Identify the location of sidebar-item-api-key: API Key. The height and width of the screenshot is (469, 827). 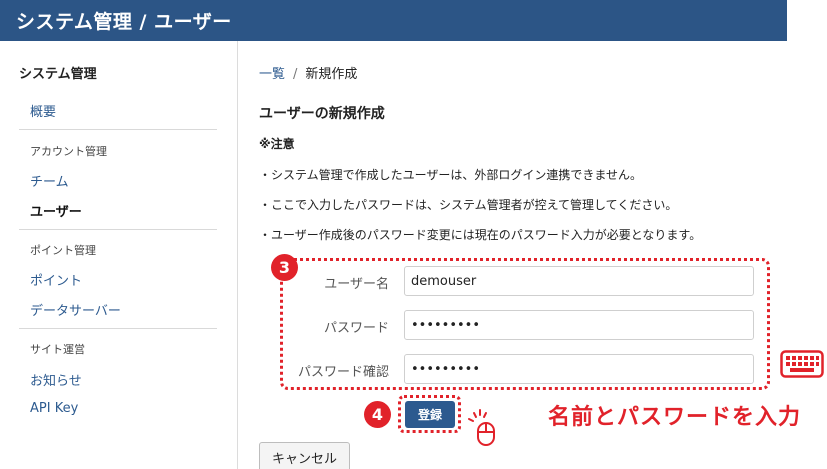
(54, 408).